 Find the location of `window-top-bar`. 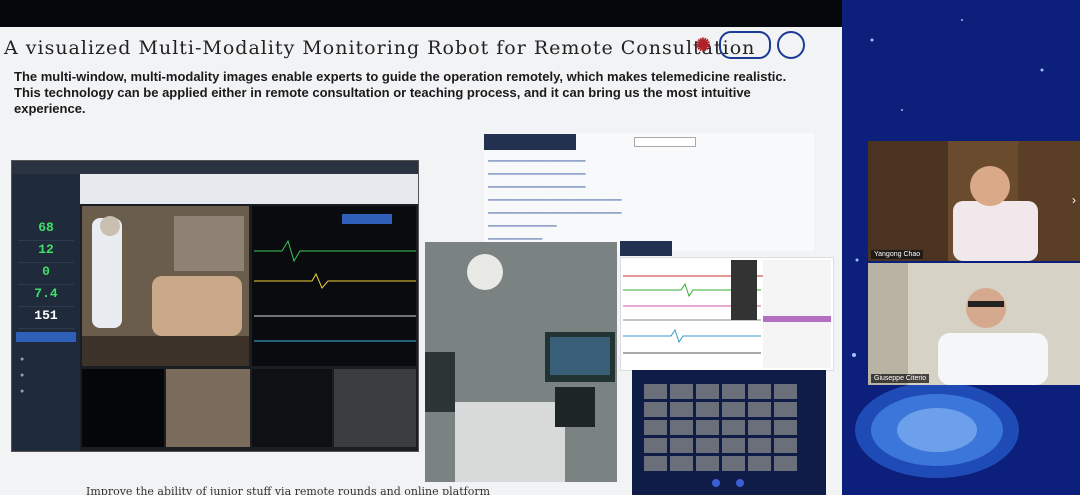

window-top-bar is located at coordinates (421, 13).